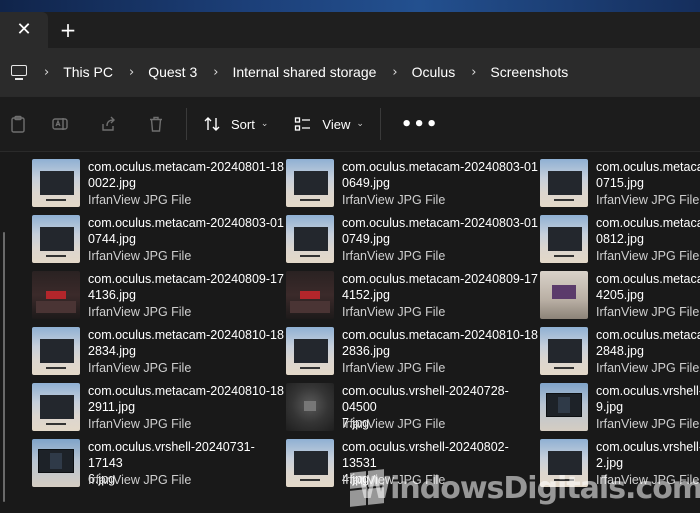  Describe the element at coordinates (350, 6) in the screenshot. I see `desktop-wallpaper-strip` at that location.